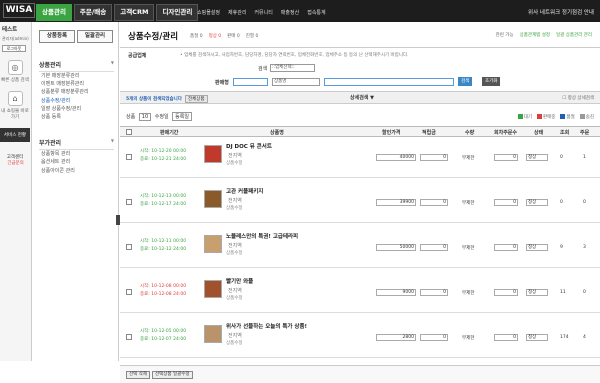 The image size is (600, 383). Describe the element at coordinates (396, 292) in the screenshot. I see `price-input: 9000` at that location.